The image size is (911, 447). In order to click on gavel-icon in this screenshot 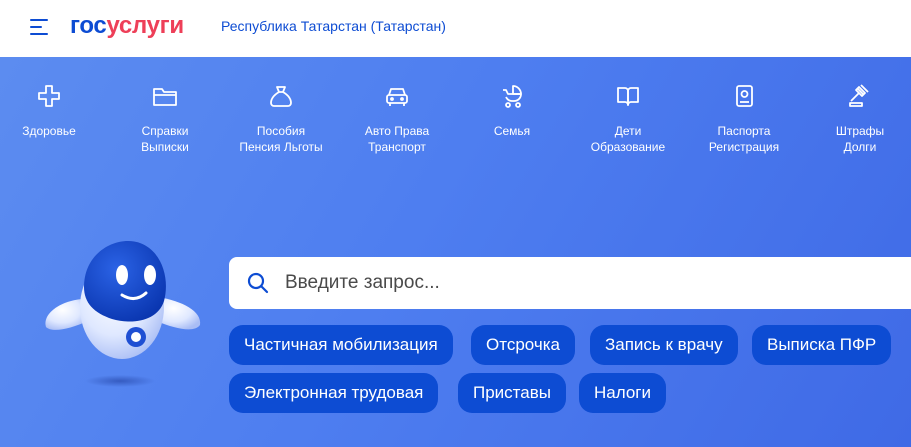, I will do `click(859, 95)`.